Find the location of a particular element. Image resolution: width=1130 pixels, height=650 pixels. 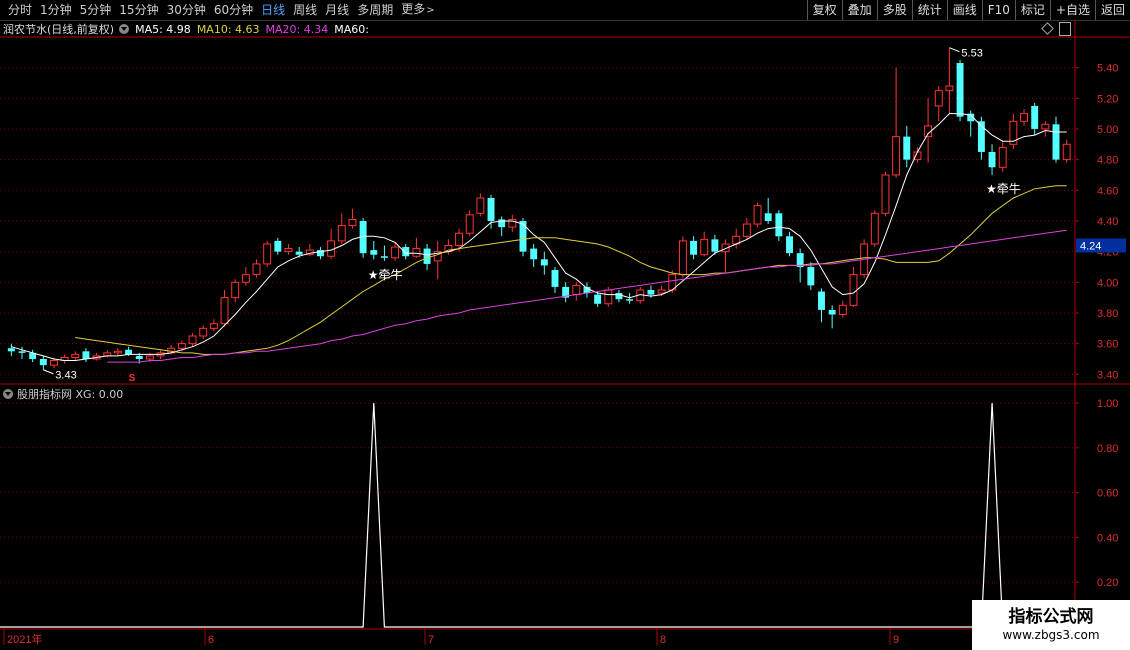

watermark-title: 指标公式网 is located at coordinates (1051, 617).